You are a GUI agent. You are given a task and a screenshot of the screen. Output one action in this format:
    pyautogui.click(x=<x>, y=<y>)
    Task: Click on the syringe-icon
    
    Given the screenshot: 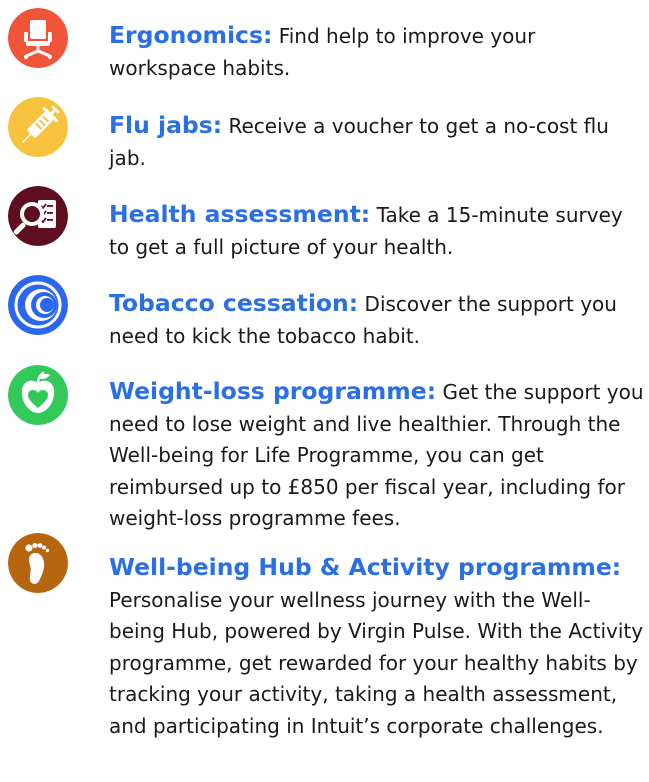 What is the action you would take?
    pyautogui.click(x=38, y=127)
    